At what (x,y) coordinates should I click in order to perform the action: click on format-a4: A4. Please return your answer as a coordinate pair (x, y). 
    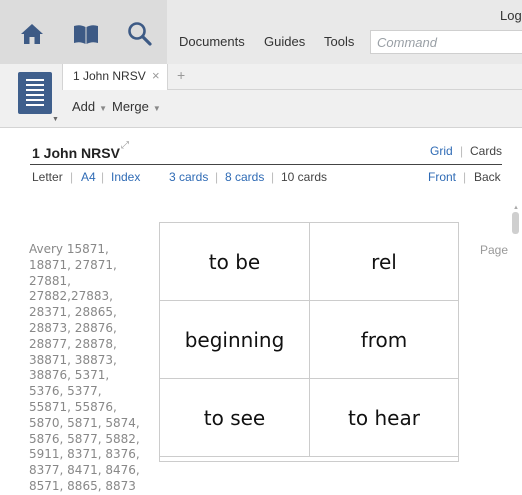
    Looking at the image, I should click on (88, 177).